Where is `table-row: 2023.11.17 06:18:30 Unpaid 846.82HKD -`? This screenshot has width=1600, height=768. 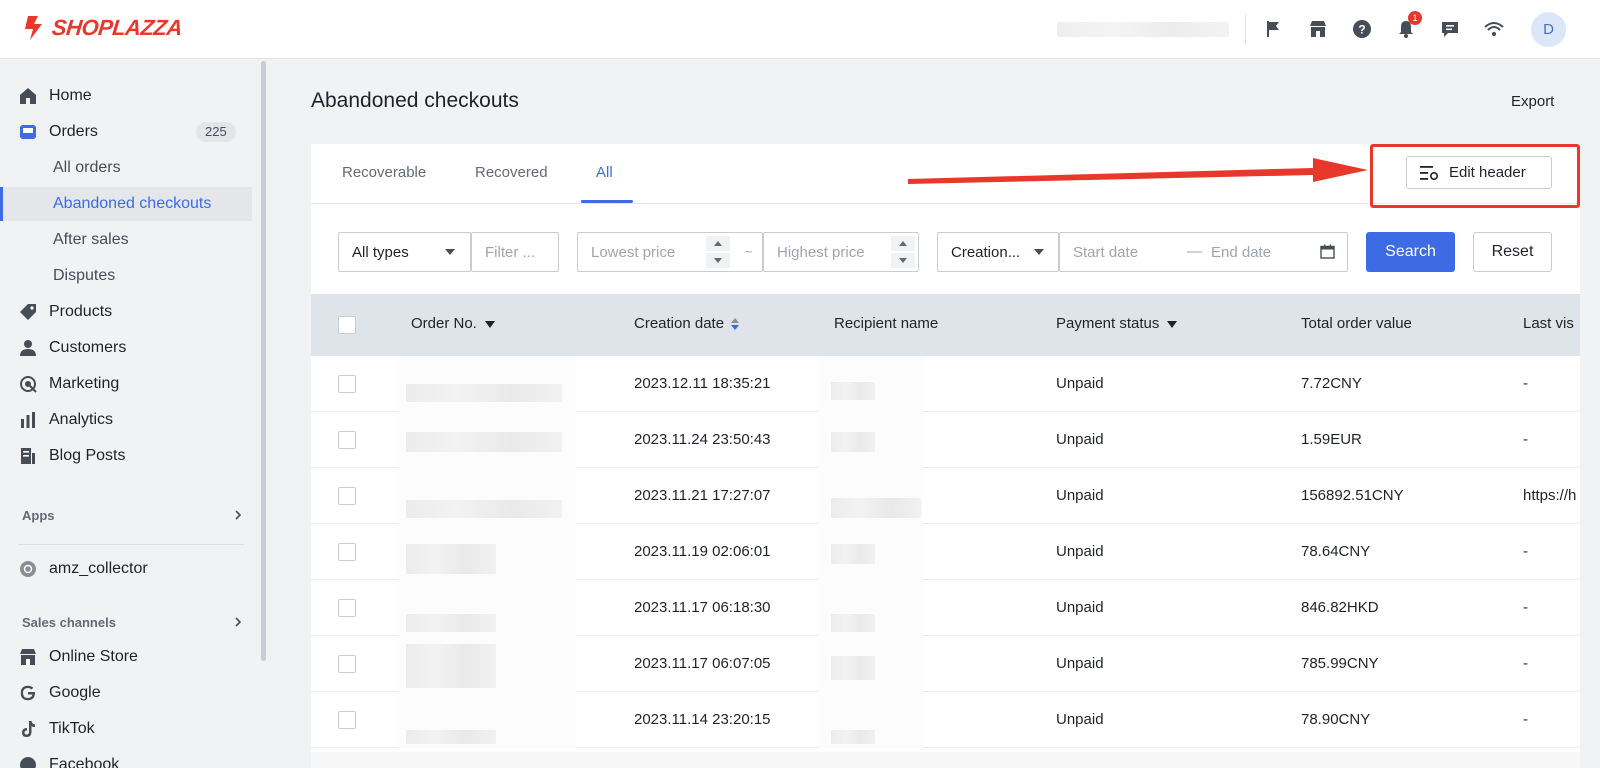 table-row: 2023.11.17 06:18:30 Unpaid 846.82HKD - is located at coordinates (945, 608).